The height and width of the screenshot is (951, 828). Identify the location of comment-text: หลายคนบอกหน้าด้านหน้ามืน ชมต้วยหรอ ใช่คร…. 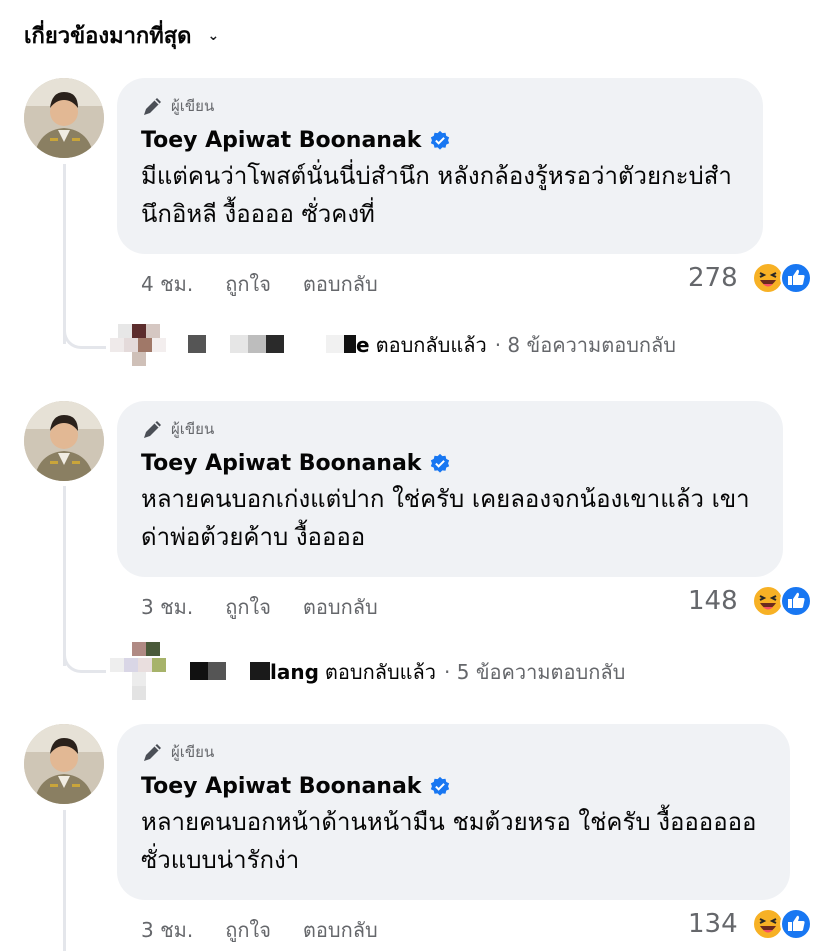
(449, 841).